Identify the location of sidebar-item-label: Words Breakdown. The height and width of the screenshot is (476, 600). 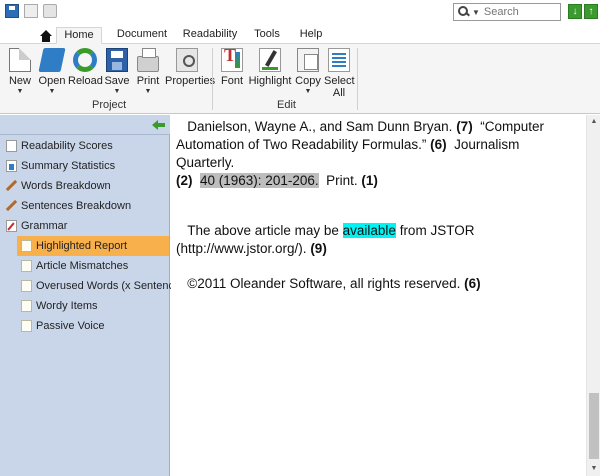
(66, 186).